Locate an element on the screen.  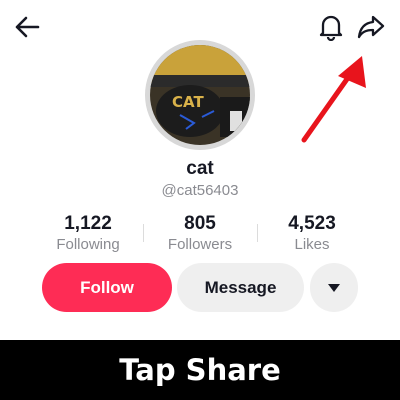
share-arrow-icon is located at coordinates (371, 27).